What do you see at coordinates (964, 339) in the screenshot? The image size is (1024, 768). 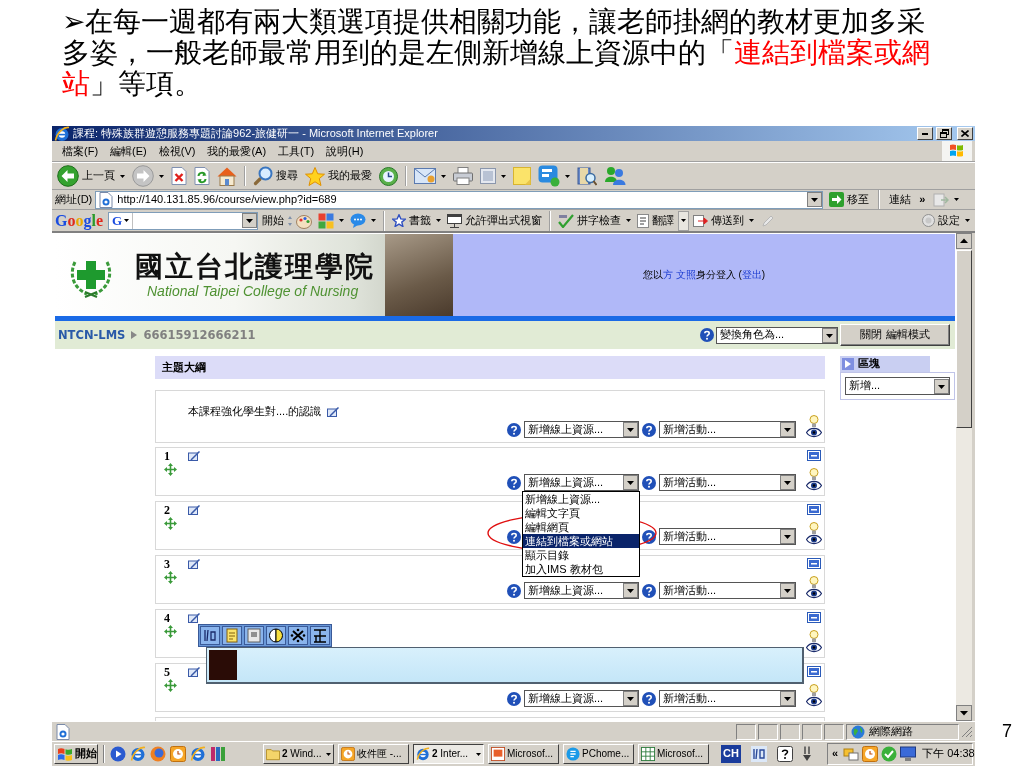 I see `scrollbar-thumb` at bounding box center [964, 339].